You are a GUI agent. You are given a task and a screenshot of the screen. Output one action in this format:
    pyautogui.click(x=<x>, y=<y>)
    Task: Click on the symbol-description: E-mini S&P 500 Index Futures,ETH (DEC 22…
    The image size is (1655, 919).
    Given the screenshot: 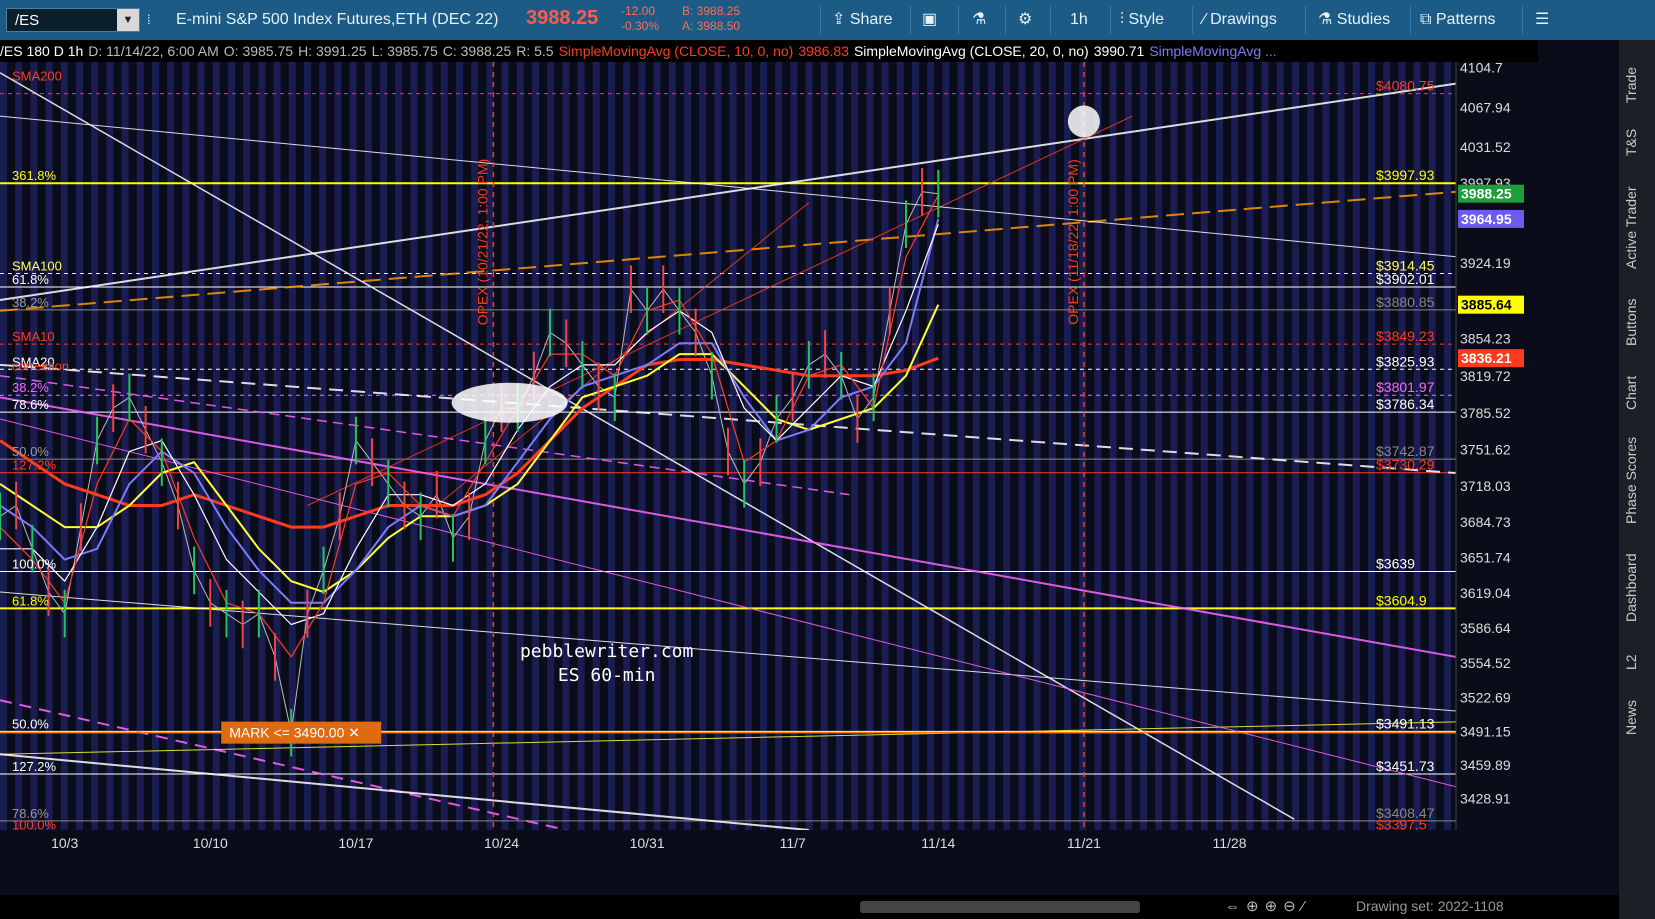 What is the action you would take?
    pyautogui.click(x=337, y=19)
    